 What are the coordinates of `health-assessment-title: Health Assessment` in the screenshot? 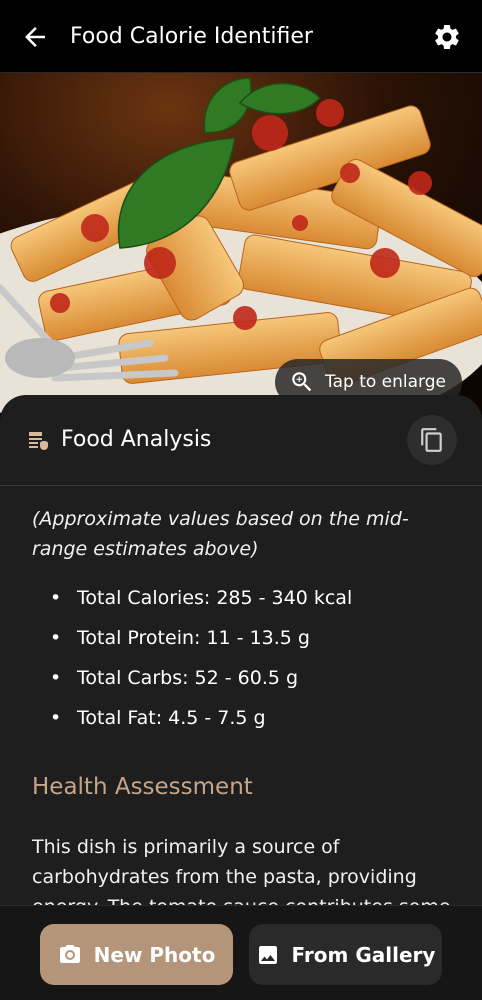 It's located at (142, 787).